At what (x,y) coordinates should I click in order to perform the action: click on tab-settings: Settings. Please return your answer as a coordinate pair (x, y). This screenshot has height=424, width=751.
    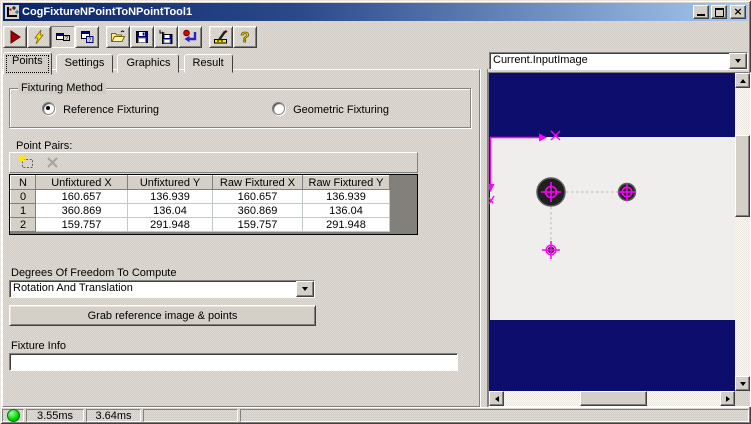
    Looking at the image, I should click on (84, 63).